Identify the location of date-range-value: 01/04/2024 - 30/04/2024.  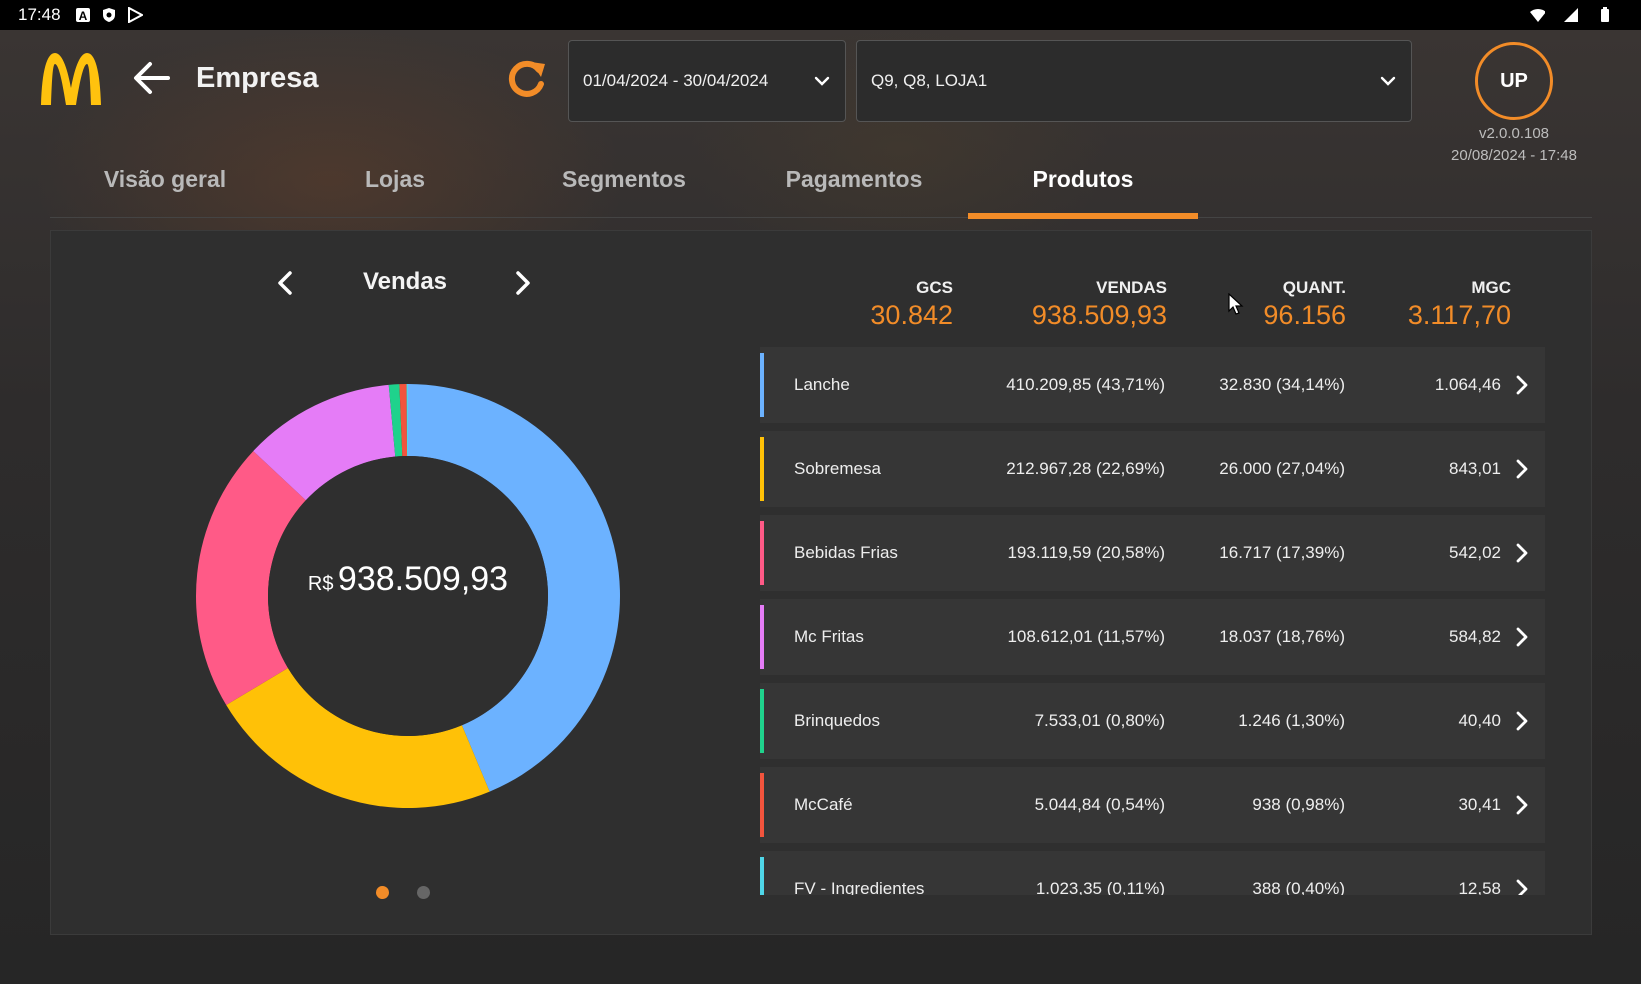
(676, 80).